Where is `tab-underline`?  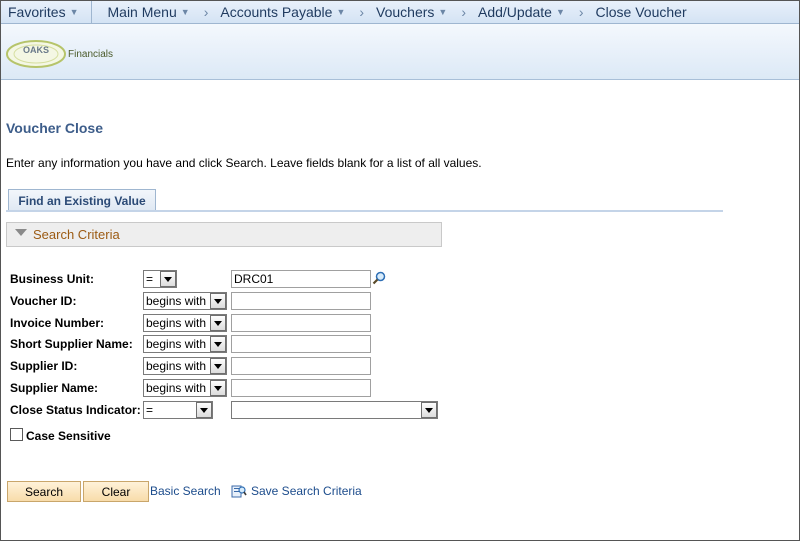 tab-underline is located at coordinates (364, 211).